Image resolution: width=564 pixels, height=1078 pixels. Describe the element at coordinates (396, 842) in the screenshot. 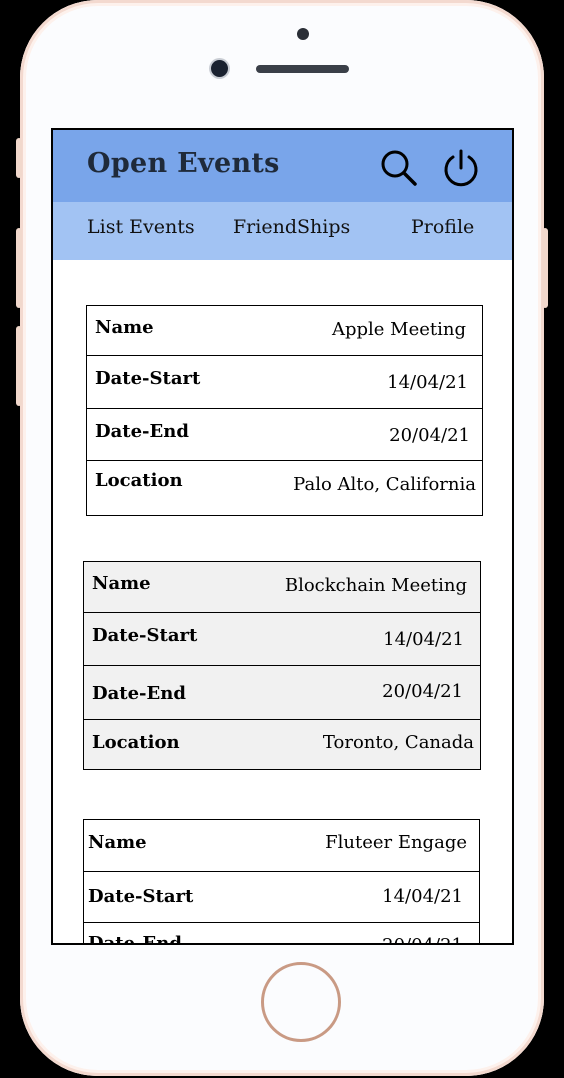

I see `event-name: Fluteer Engage` at that location.